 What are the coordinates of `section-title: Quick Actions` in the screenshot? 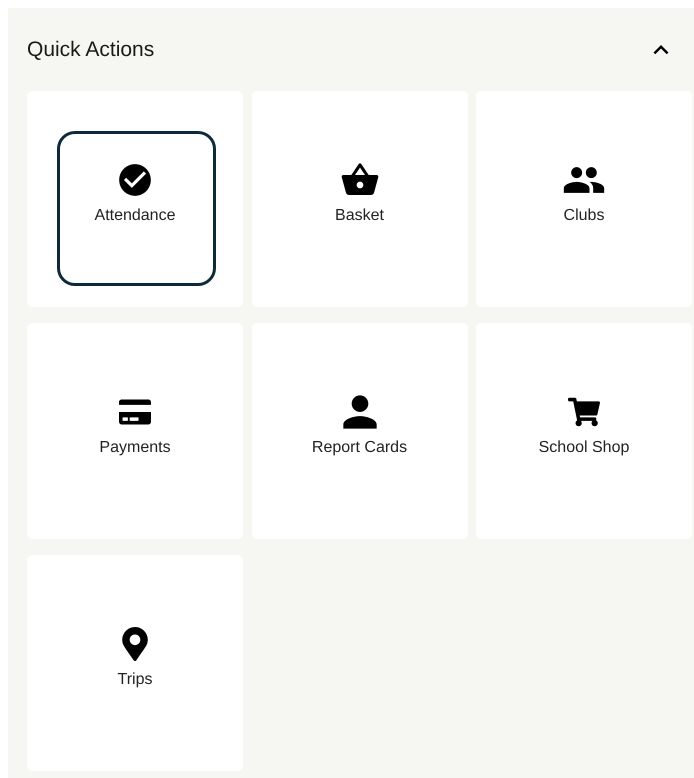 It's located at (90, 50).